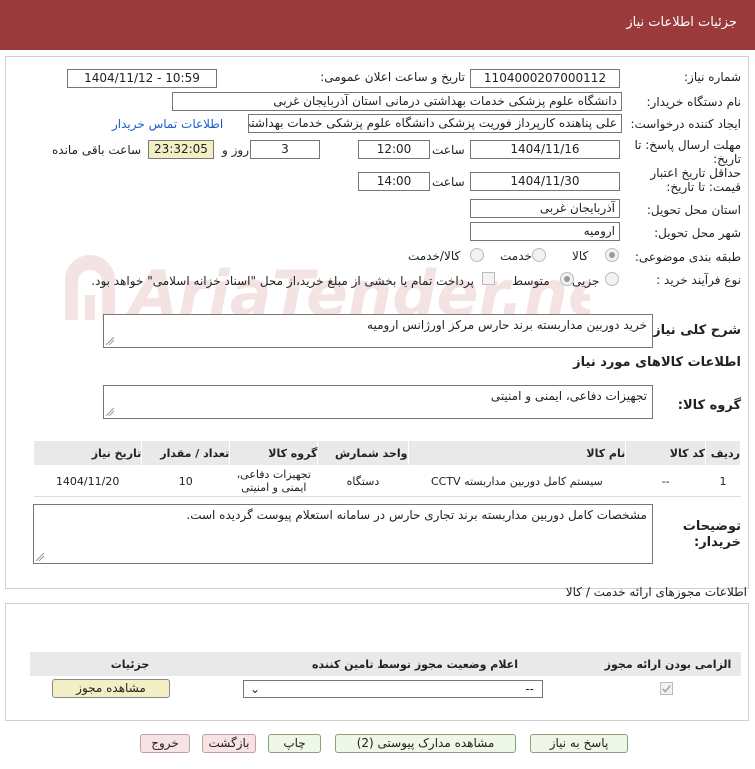 Image resolution: width=755 pixels, height=769 pixels. I want to click on city-field: ارومیه, so click(545, 231).